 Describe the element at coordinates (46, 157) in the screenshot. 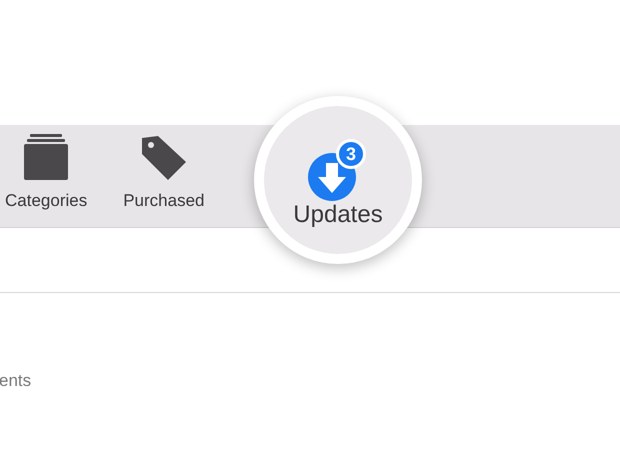

I see `stack-icon` at that location.